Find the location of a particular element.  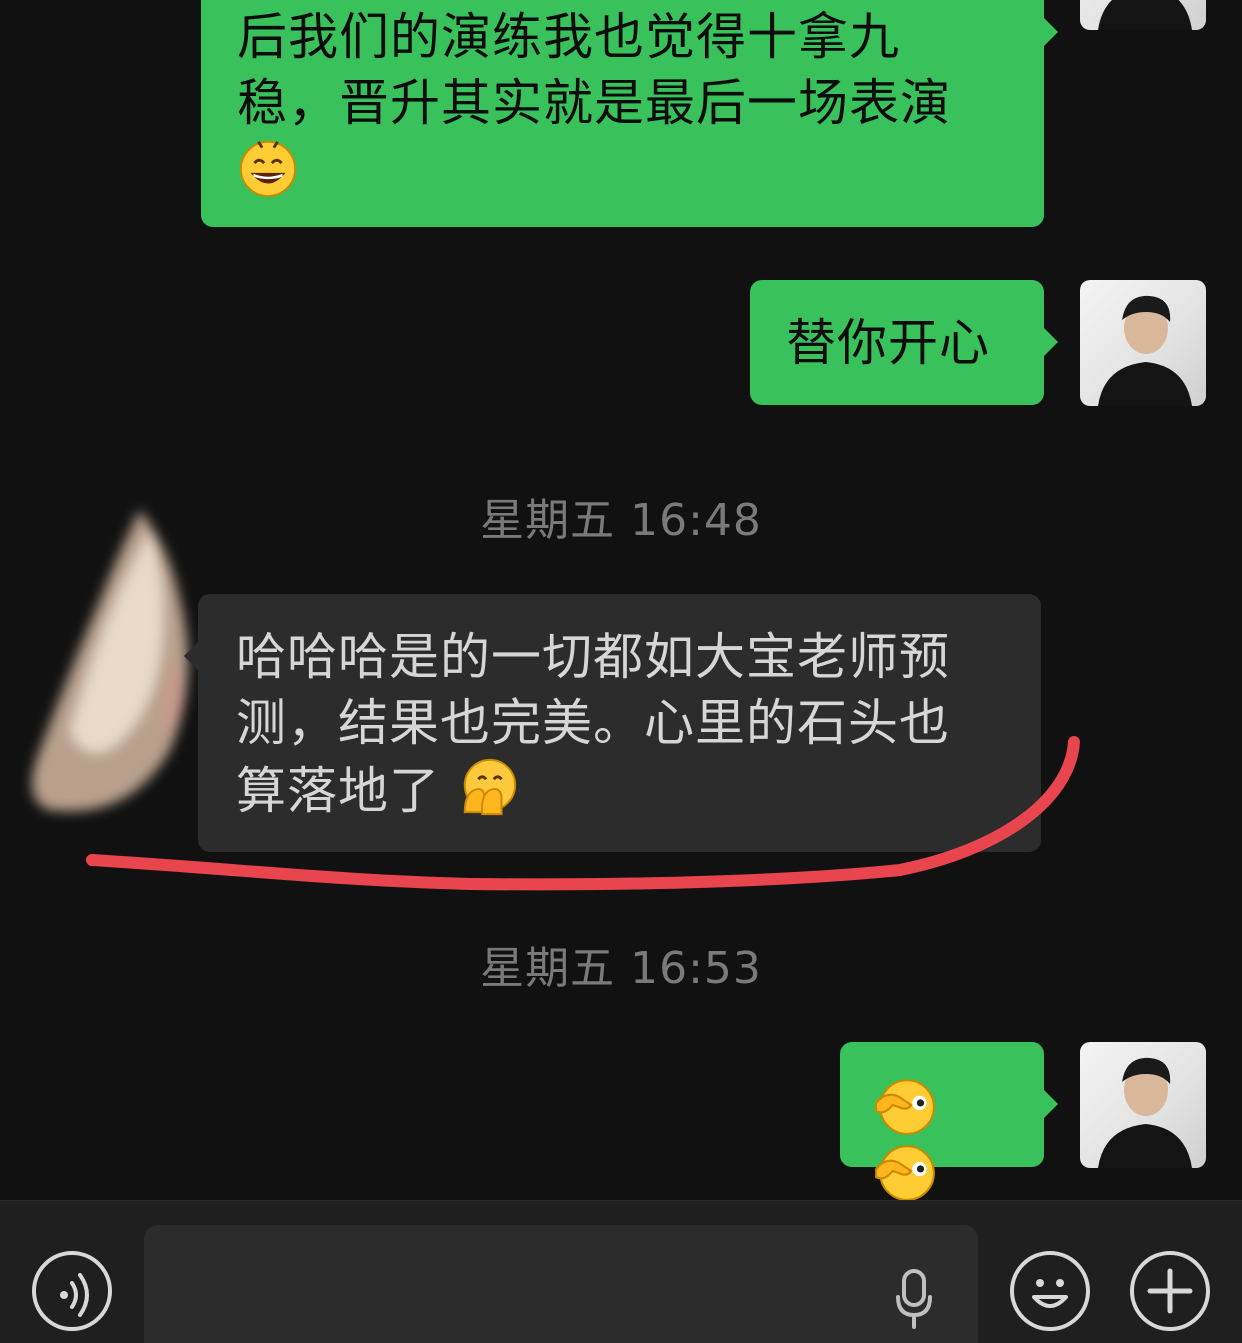

plus-icon is located at coordinates (1170, 1291).